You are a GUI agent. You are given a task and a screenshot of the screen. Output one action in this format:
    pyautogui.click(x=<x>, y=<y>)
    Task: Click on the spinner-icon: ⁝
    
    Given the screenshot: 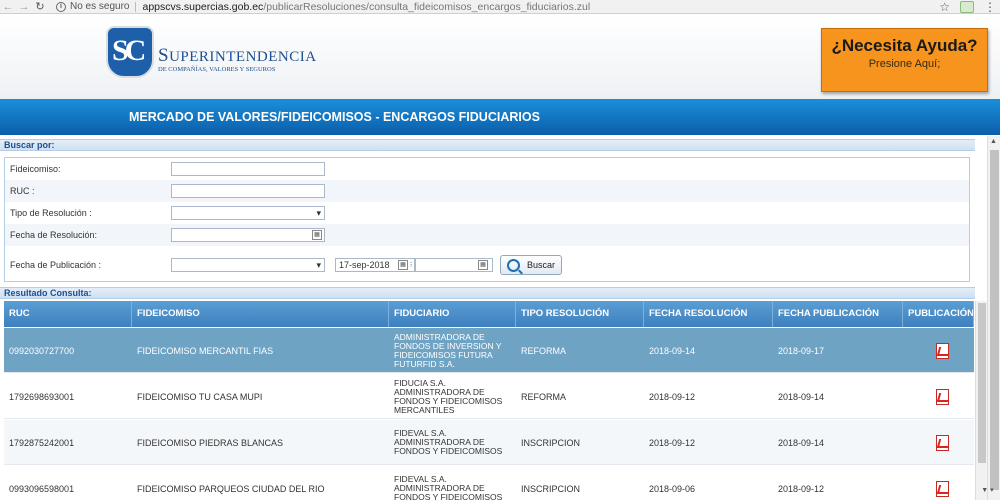 What is the action you would take?
    pyautogui.click(x=411, y=266)
    